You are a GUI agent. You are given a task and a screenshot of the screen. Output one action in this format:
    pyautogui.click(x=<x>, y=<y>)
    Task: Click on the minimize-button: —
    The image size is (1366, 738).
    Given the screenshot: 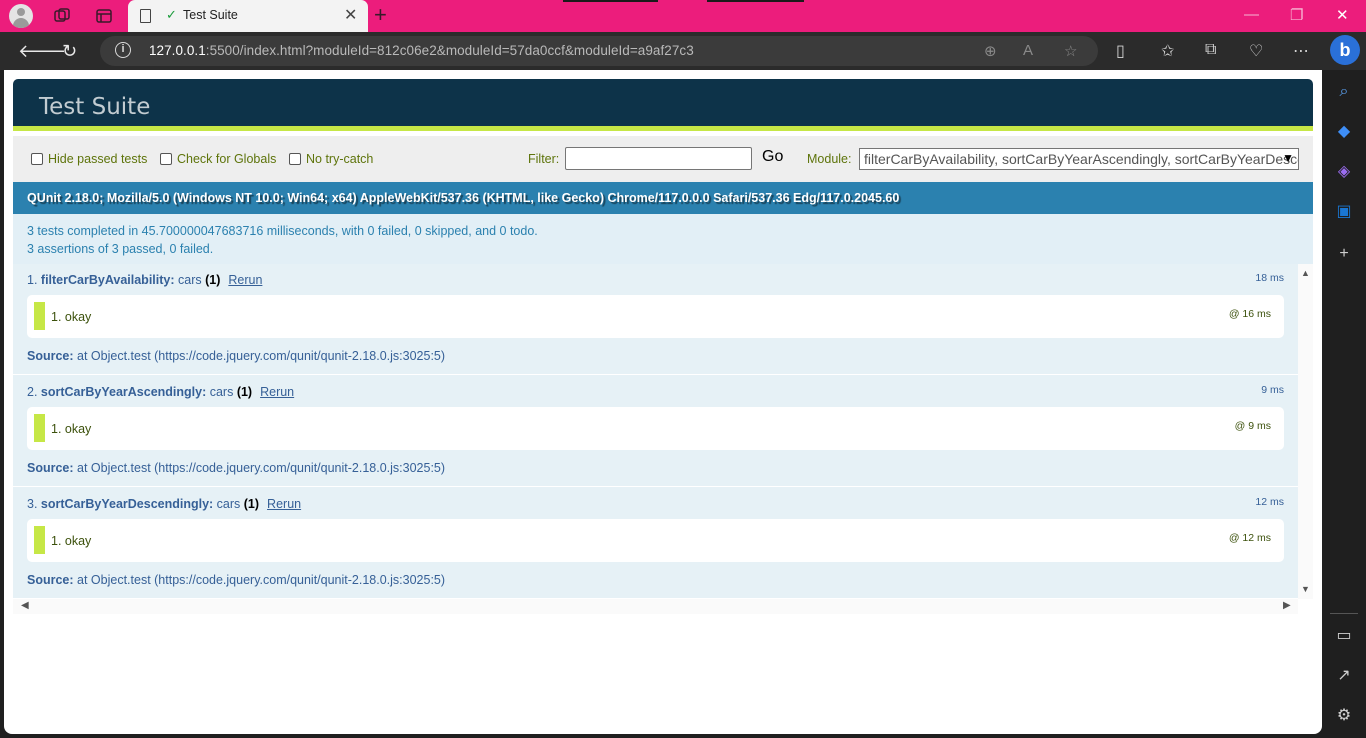 What is the action you would take?
    pyautogui.click(x=1251, y=14)
    